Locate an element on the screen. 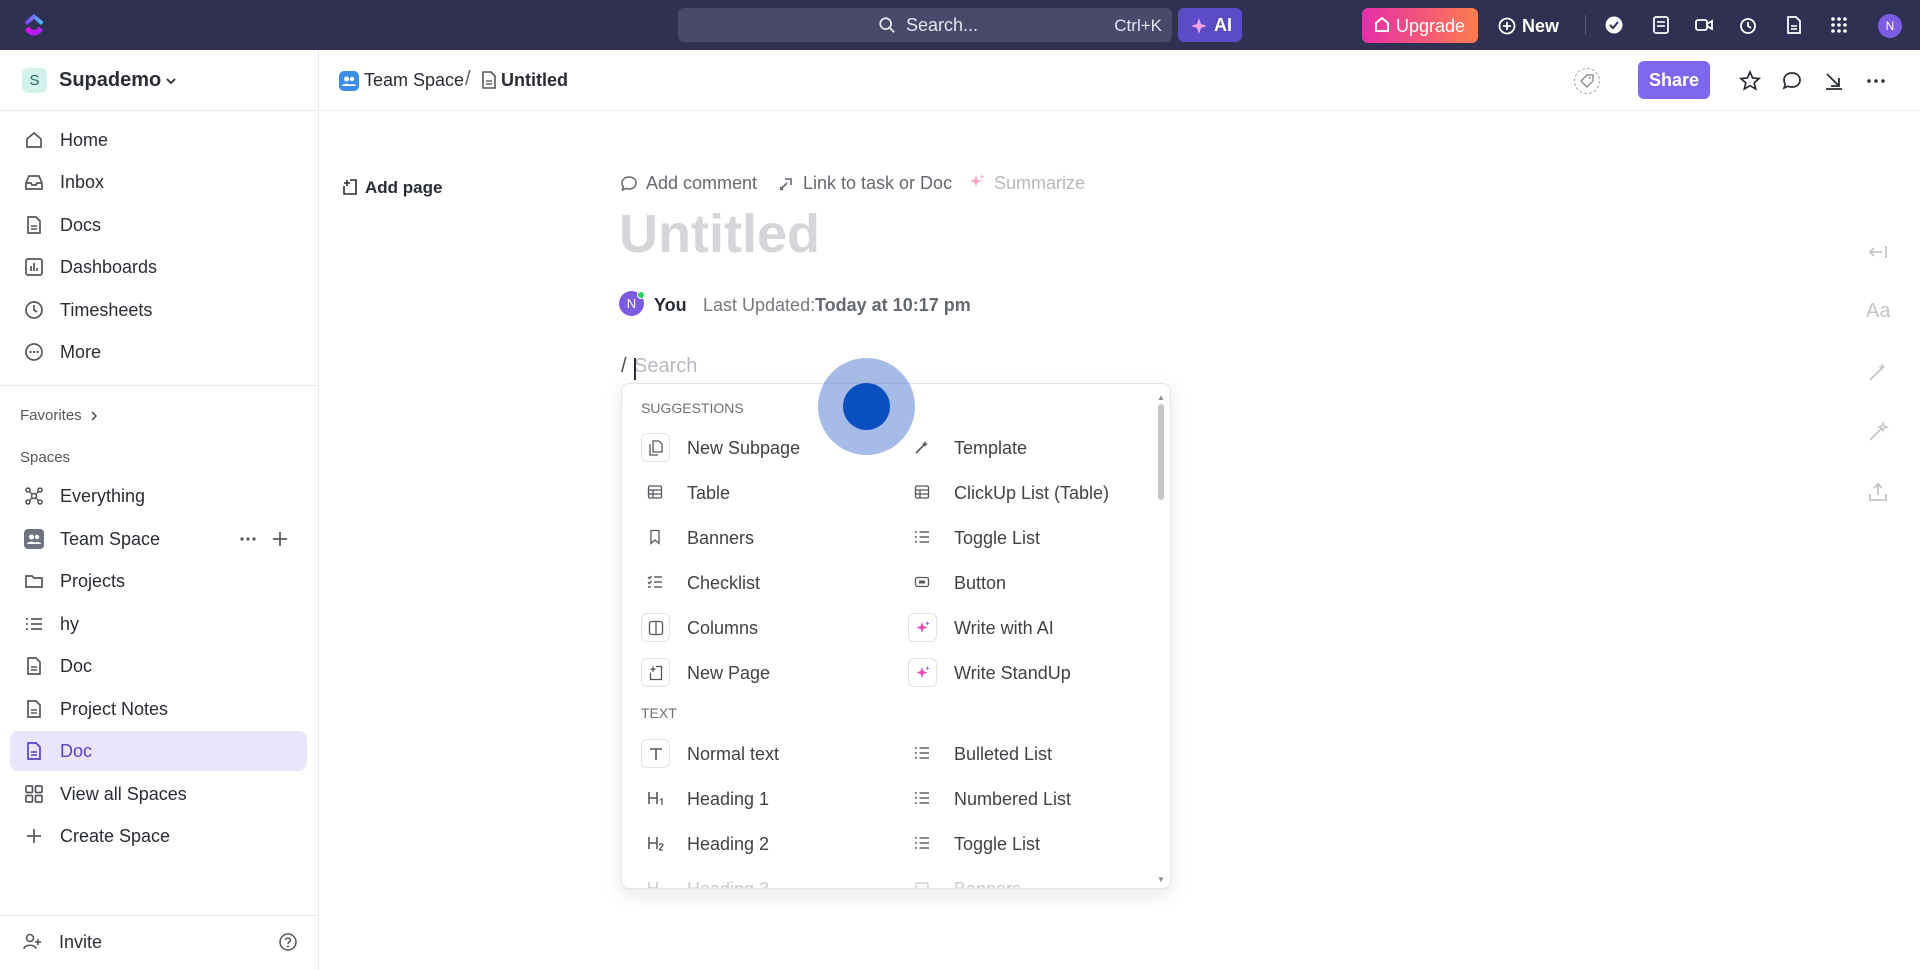 The width and height of the screenshot is (1920, 970). add-user-icon is located at coordinates (32, 942).